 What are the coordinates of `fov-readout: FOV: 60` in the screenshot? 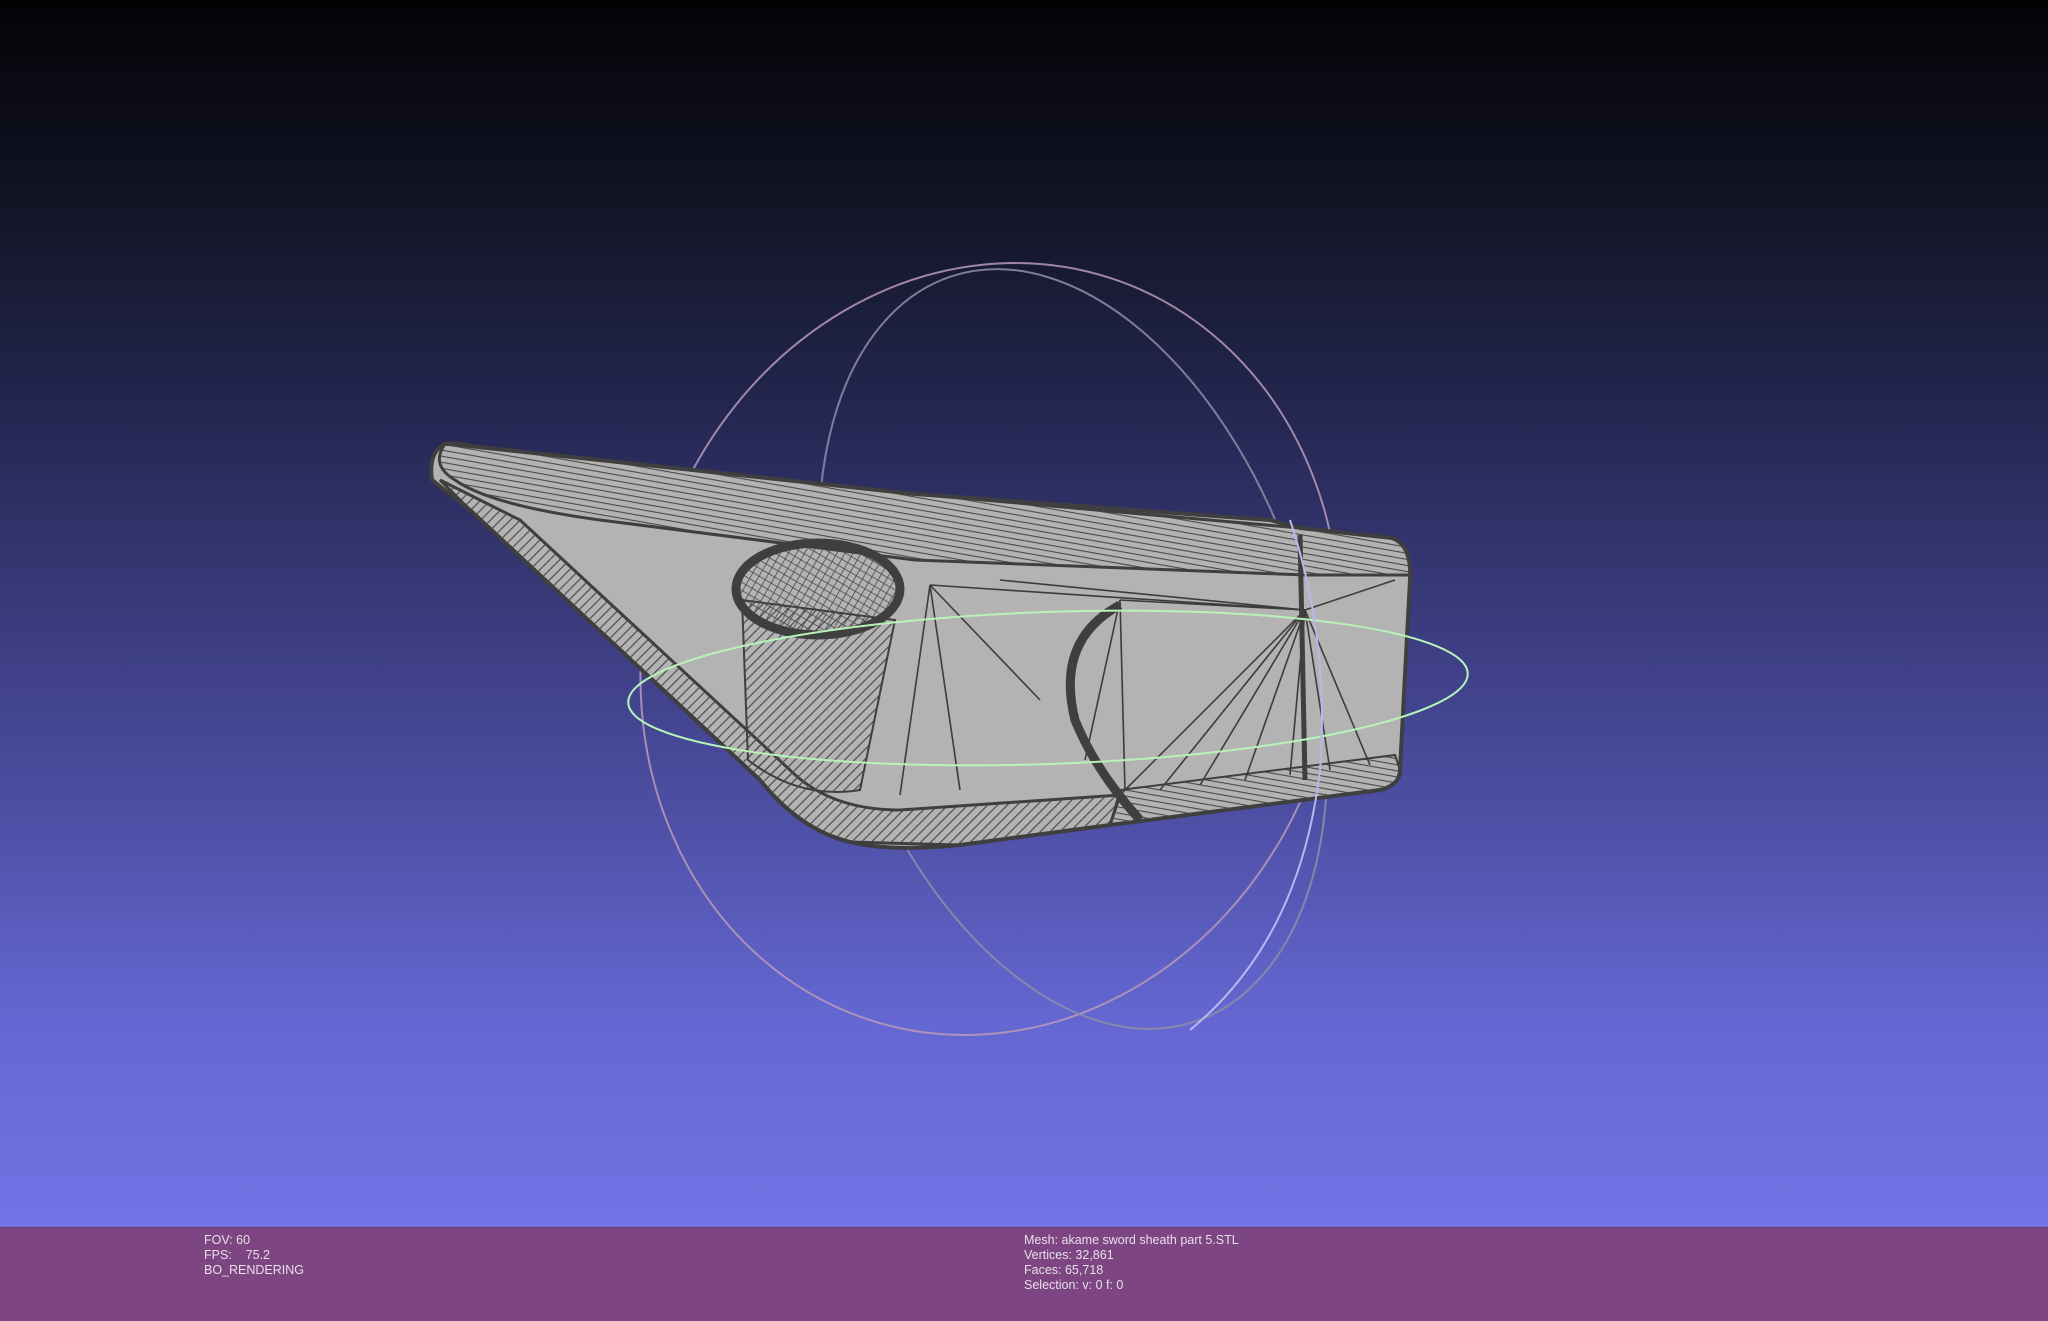 It's located at (227, 1240).